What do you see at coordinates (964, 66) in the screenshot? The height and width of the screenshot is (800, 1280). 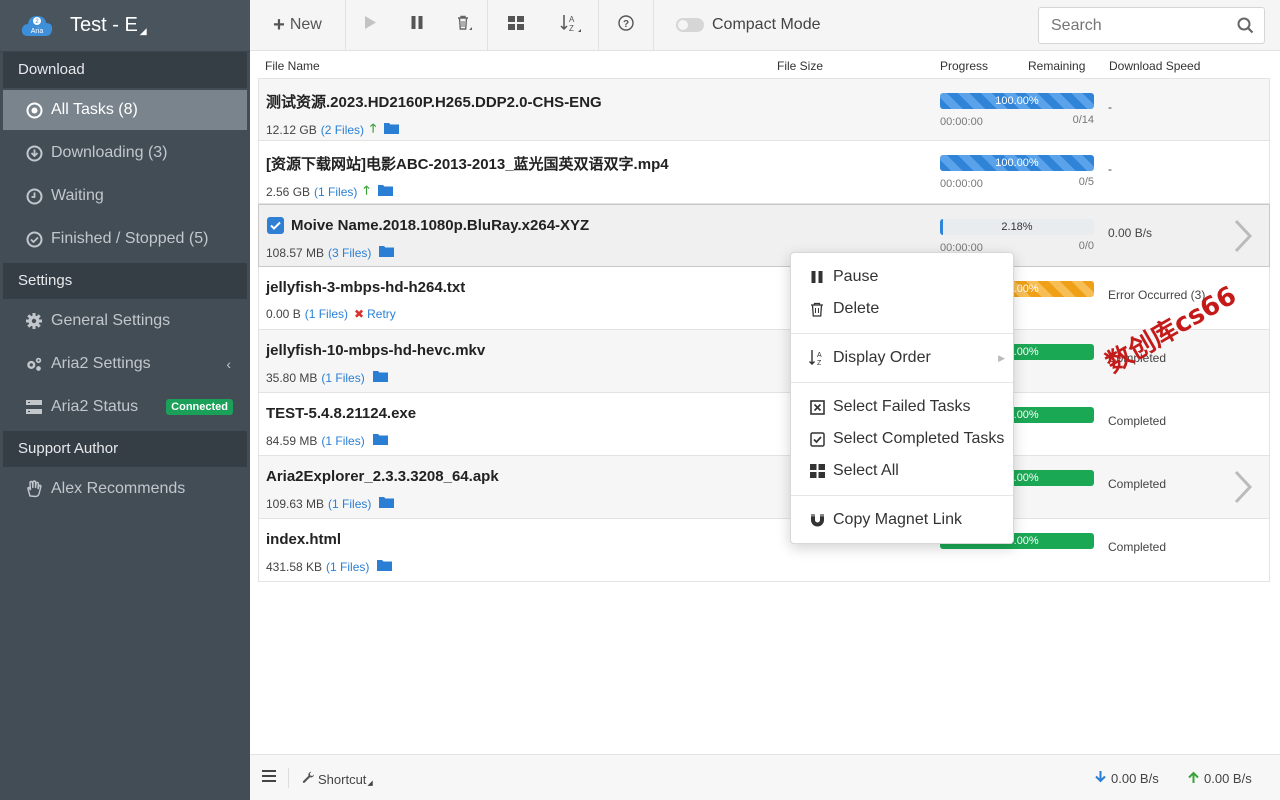 I see `column-progress: Progress` at bounding box center [964, 66].